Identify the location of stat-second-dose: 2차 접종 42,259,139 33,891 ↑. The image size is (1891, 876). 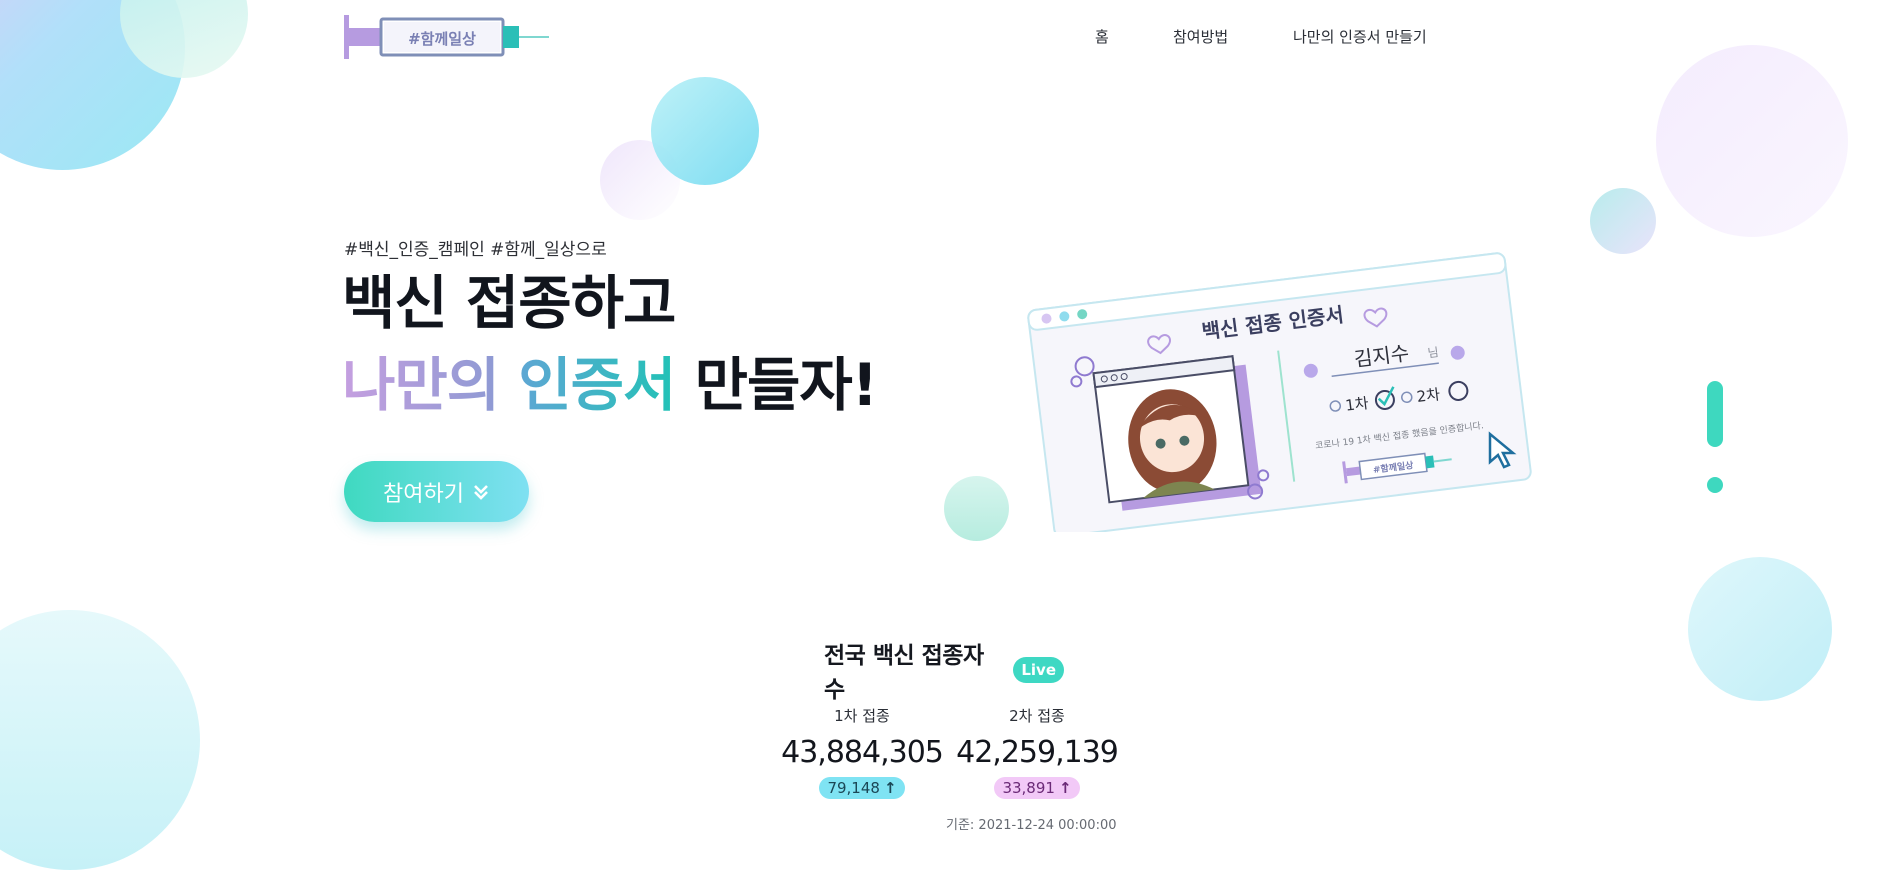
(1037, 752).